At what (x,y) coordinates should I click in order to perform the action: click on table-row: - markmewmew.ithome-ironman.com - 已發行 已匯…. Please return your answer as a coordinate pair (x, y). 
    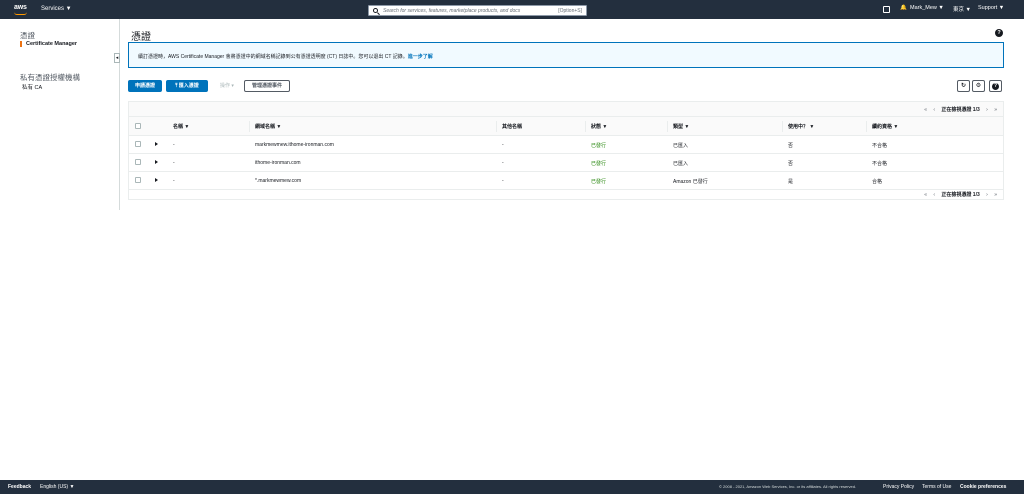
    Looking at the image, I should click on (566, 145).